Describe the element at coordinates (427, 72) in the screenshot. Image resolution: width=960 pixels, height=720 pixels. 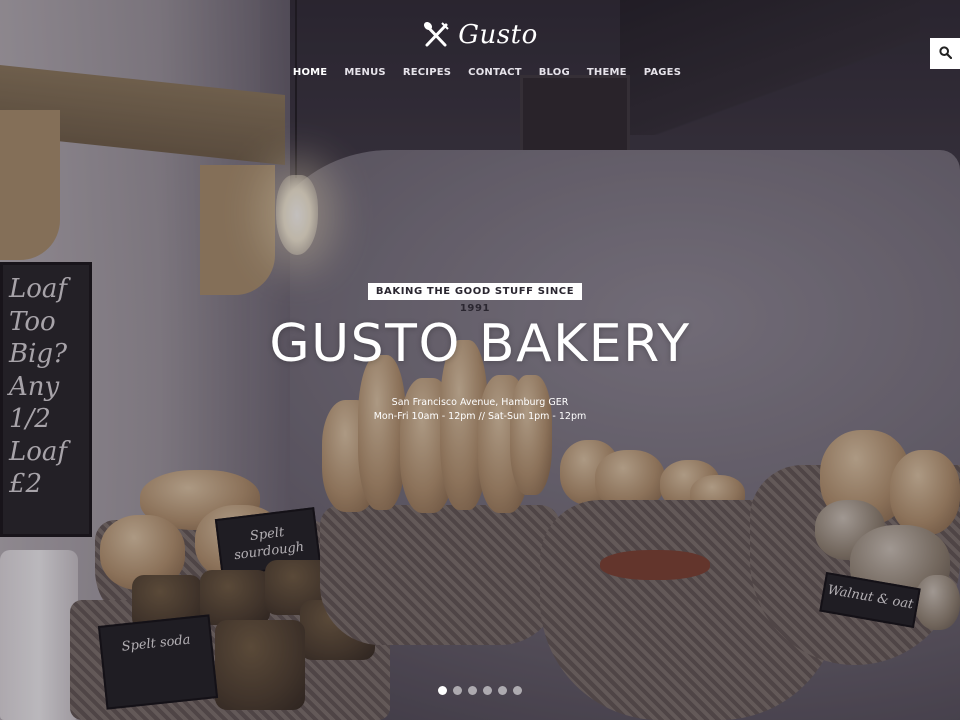
I see `nav-item-recipes: RECIPES` at that location.